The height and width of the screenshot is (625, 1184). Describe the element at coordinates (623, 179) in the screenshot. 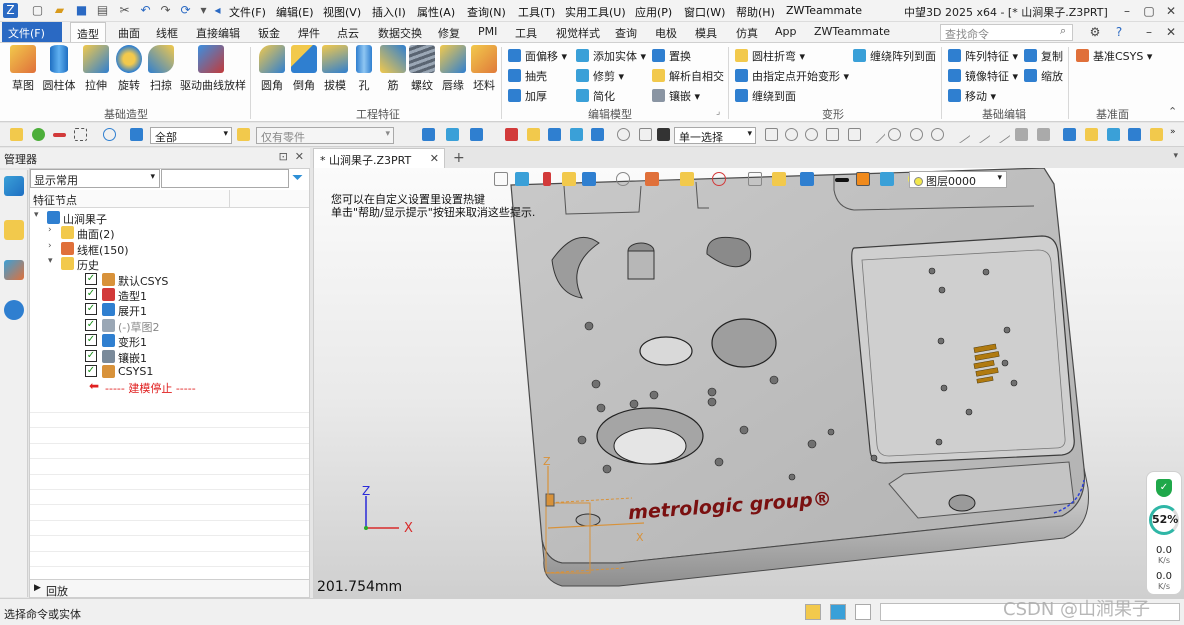

I see `section-icon` at that location.